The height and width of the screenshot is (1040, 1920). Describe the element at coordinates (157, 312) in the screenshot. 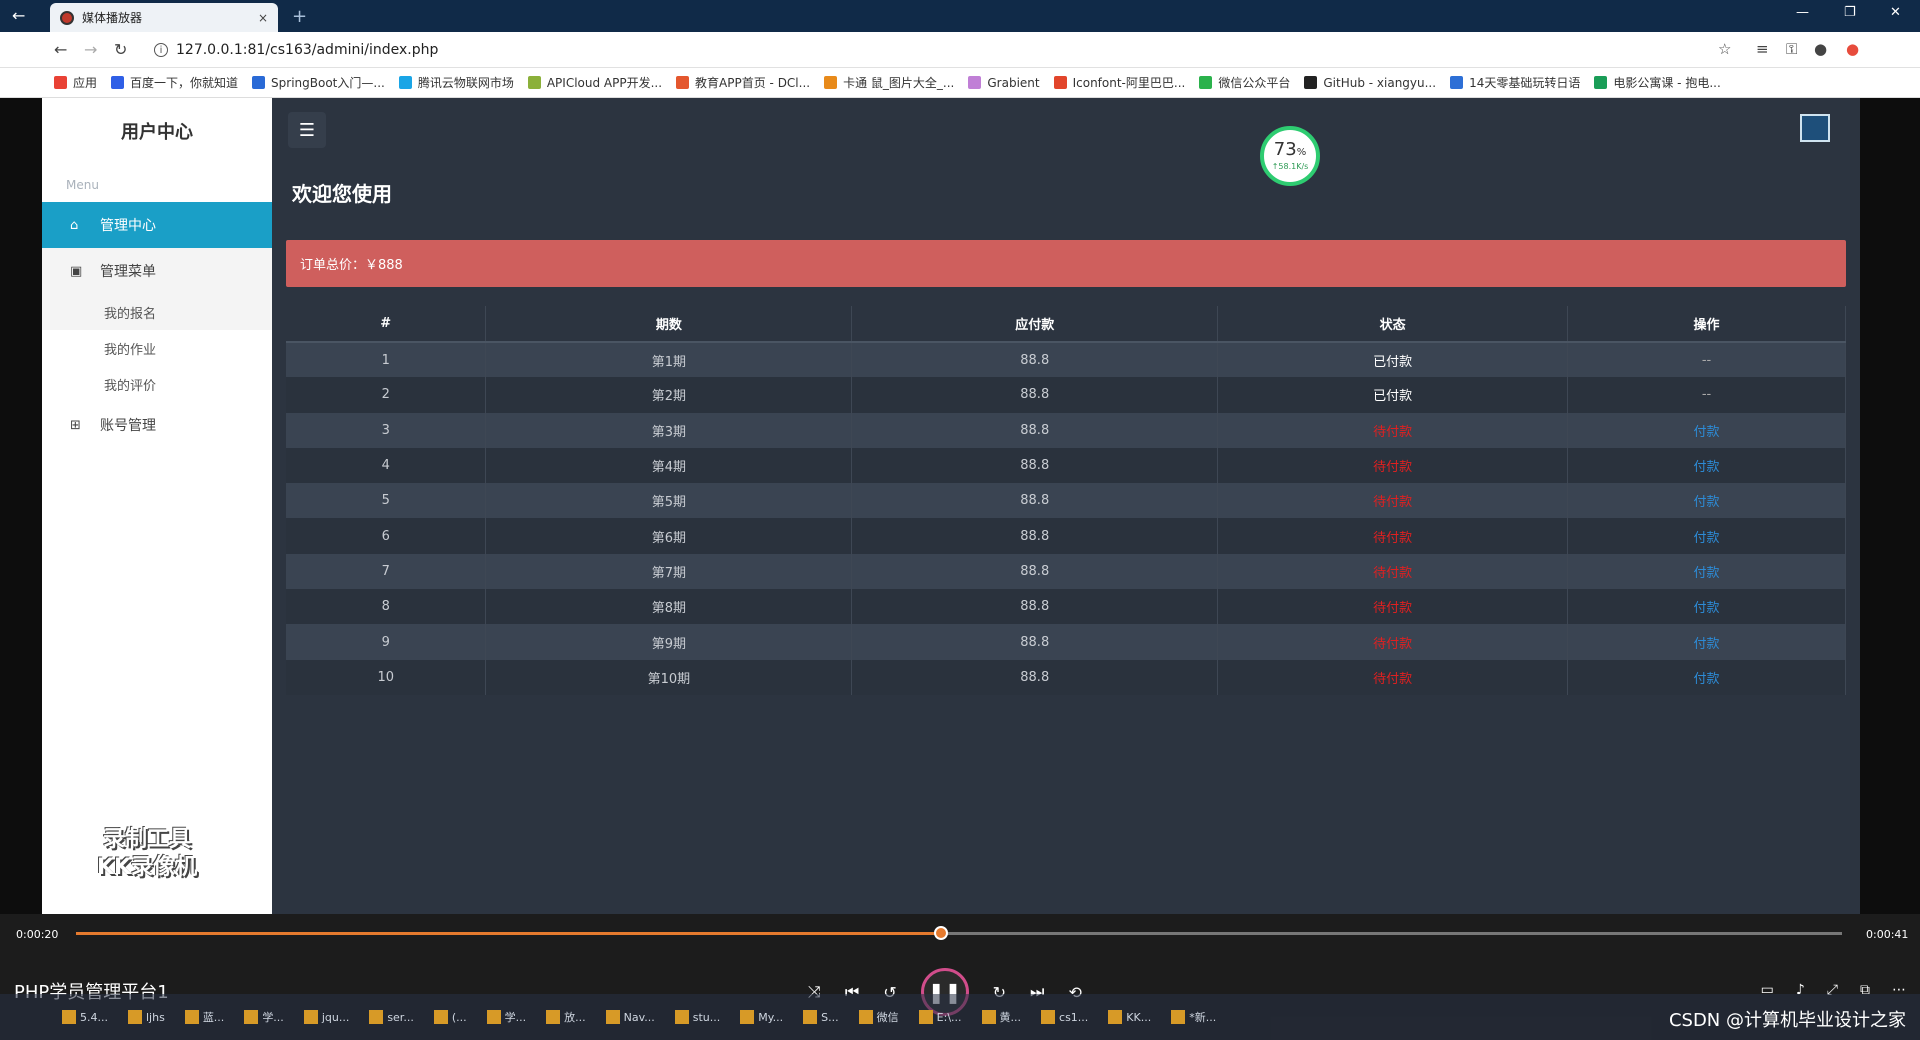

I see `sidebar-subitem-my-registration: 我的报名` at that location.